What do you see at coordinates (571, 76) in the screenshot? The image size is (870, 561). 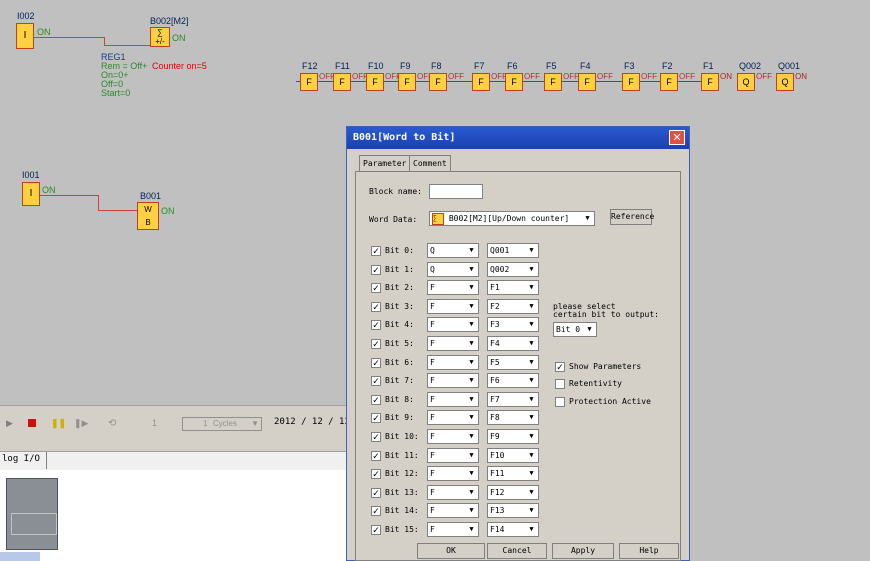 I see `output-state: OFF` at bounding box center [571, 76].